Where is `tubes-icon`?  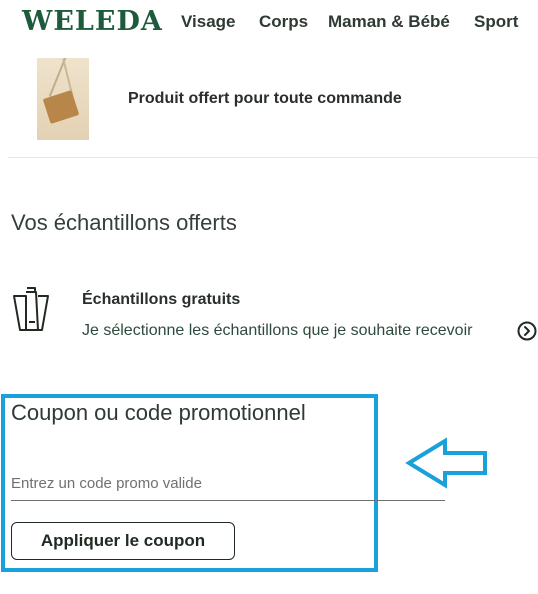
tubes-icon is located at coordinates (31, 309).